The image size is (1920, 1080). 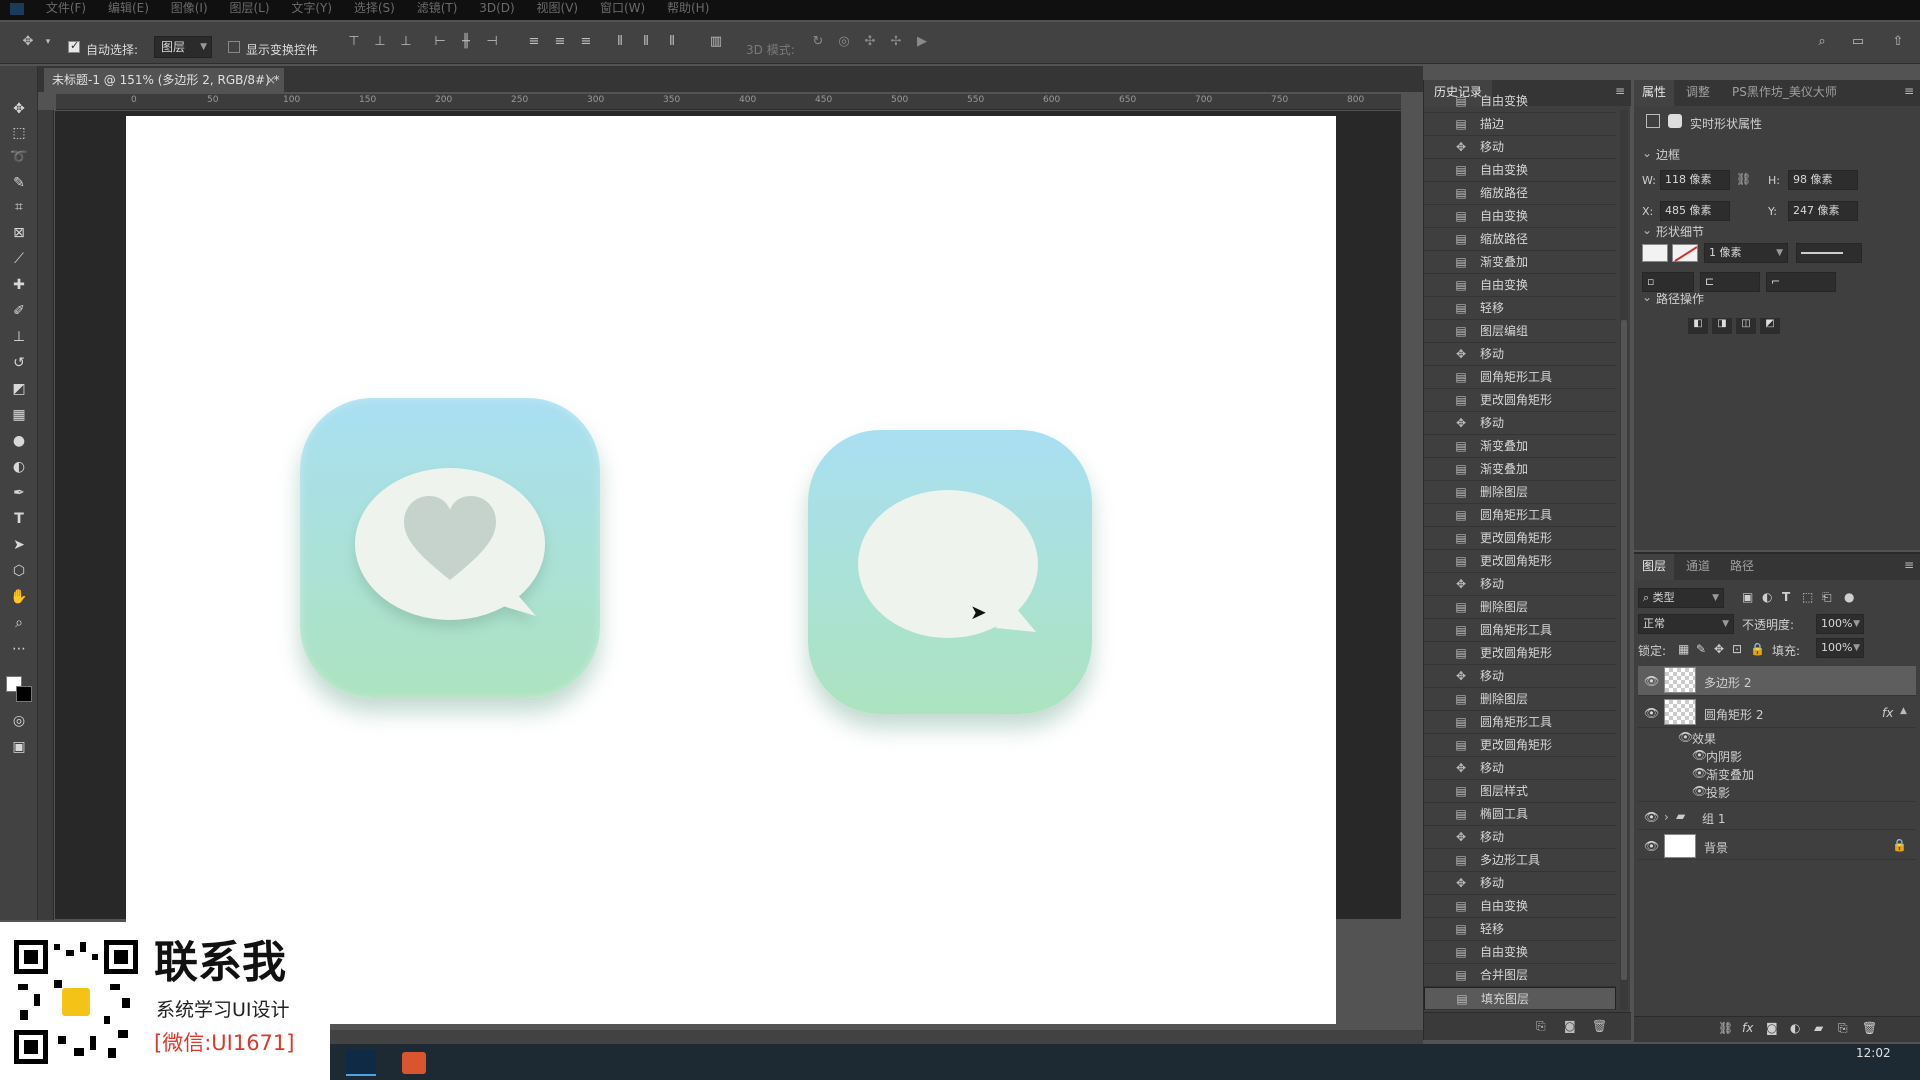 I want to click on history-item: ▤ 合并图层, so click(x=1520, y=975).